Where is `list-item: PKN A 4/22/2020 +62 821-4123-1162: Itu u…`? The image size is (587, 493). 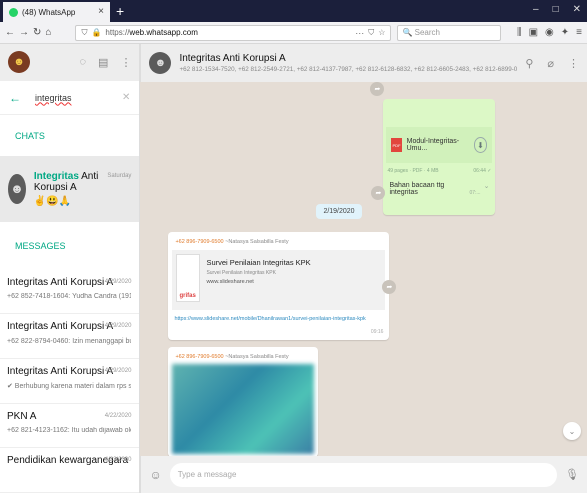 list-item: PKN A 4/22/2020 +62 821-4123-1162: Itu u… is located at coordinates (70, 426).